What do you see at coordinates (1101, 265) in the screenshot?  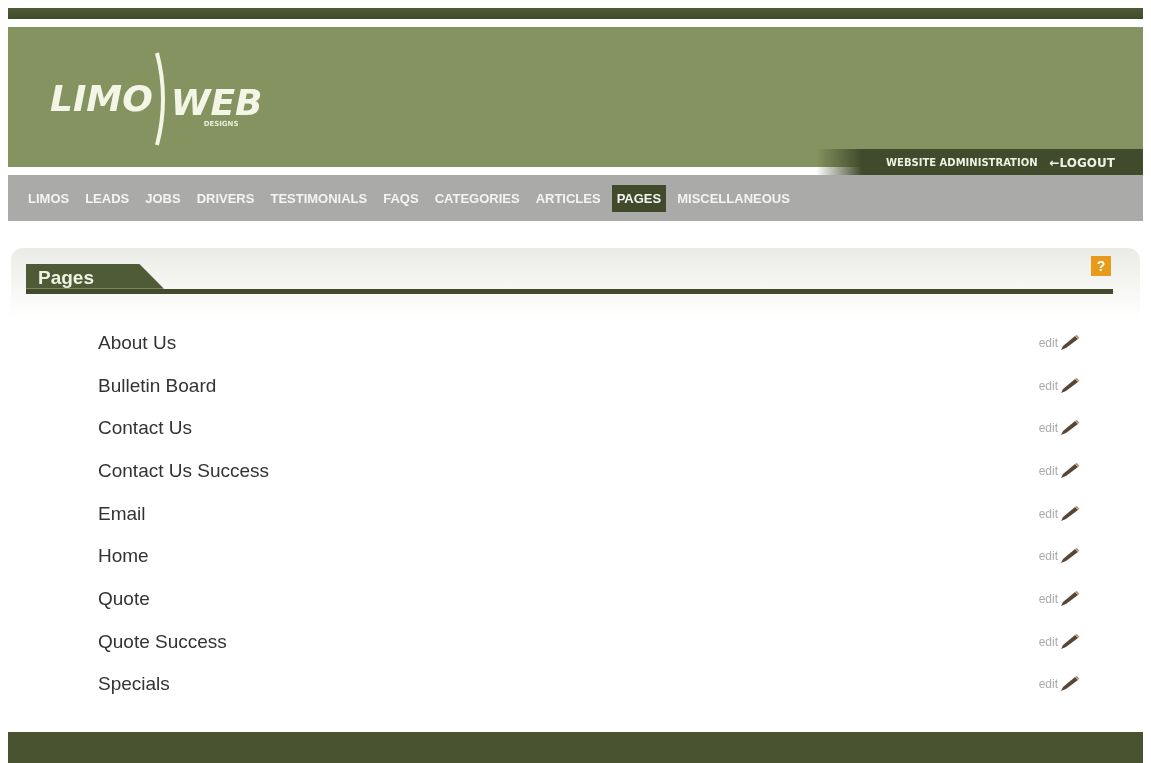 I see `help-button: ?` at bounding box center [1101, 265].